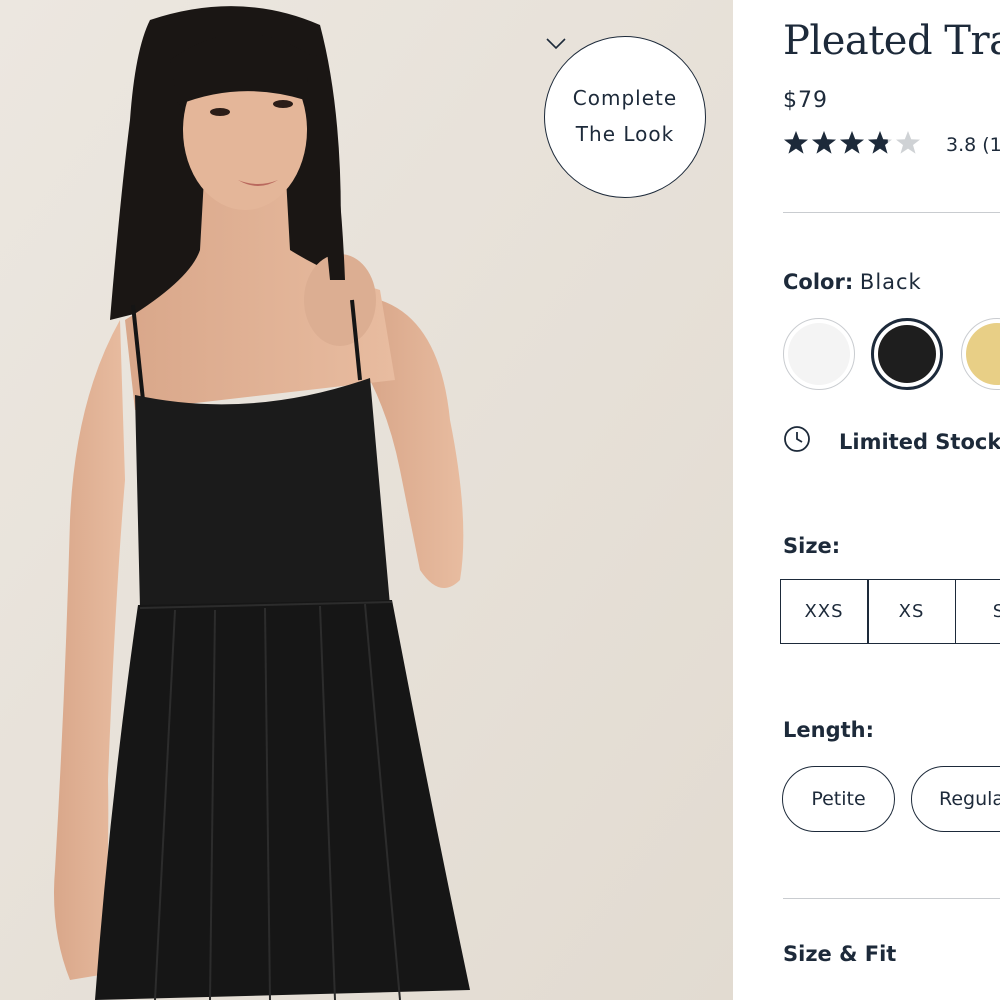 The image size is (1000, 1000). I want to click on clock-icon, so click(797, 441).